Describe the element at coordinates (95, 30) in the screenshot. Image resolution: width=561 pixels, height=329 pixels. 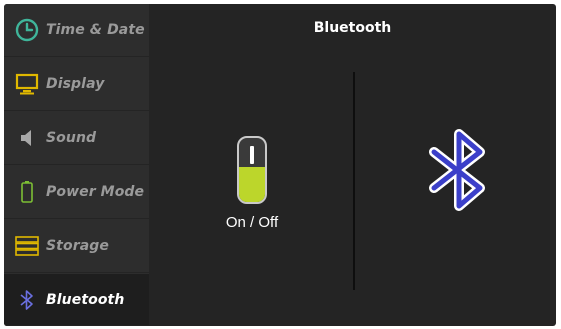
I see `sidebar-item-label: Time & Date` at that location.